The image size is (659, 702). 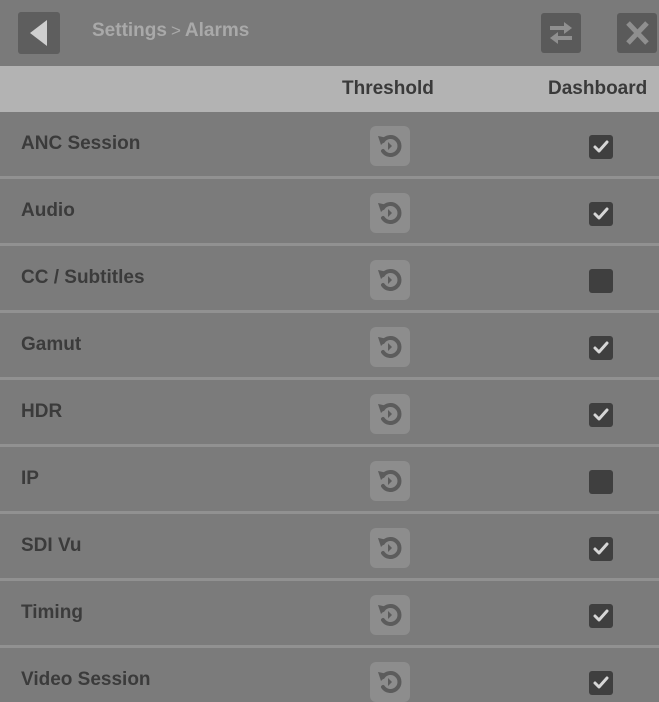 What do you see at coordinates (30, 478) in the screenshot?
I see `alarm-label: IP` at bounding box center [30, 478].